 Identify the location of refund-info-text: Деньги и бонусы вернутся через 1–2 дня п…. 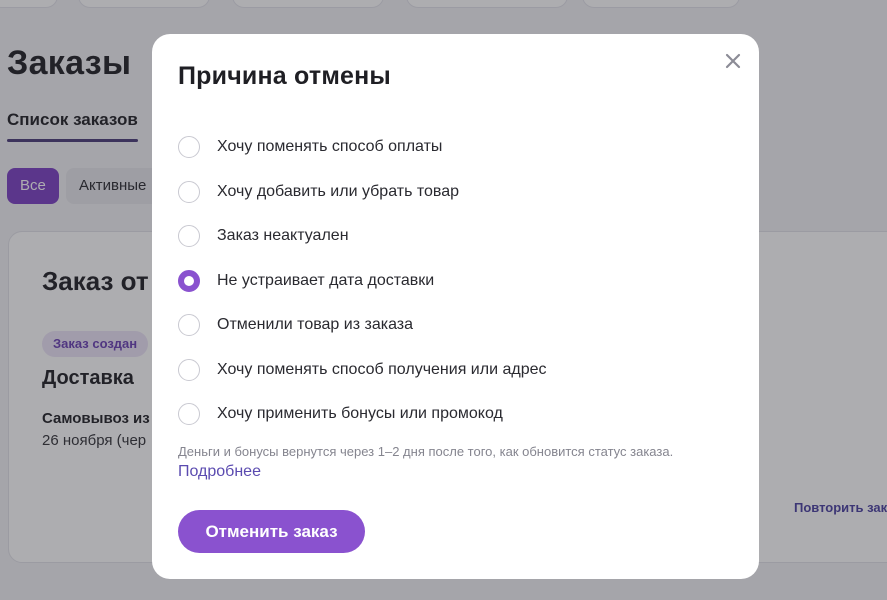
(426, 451).